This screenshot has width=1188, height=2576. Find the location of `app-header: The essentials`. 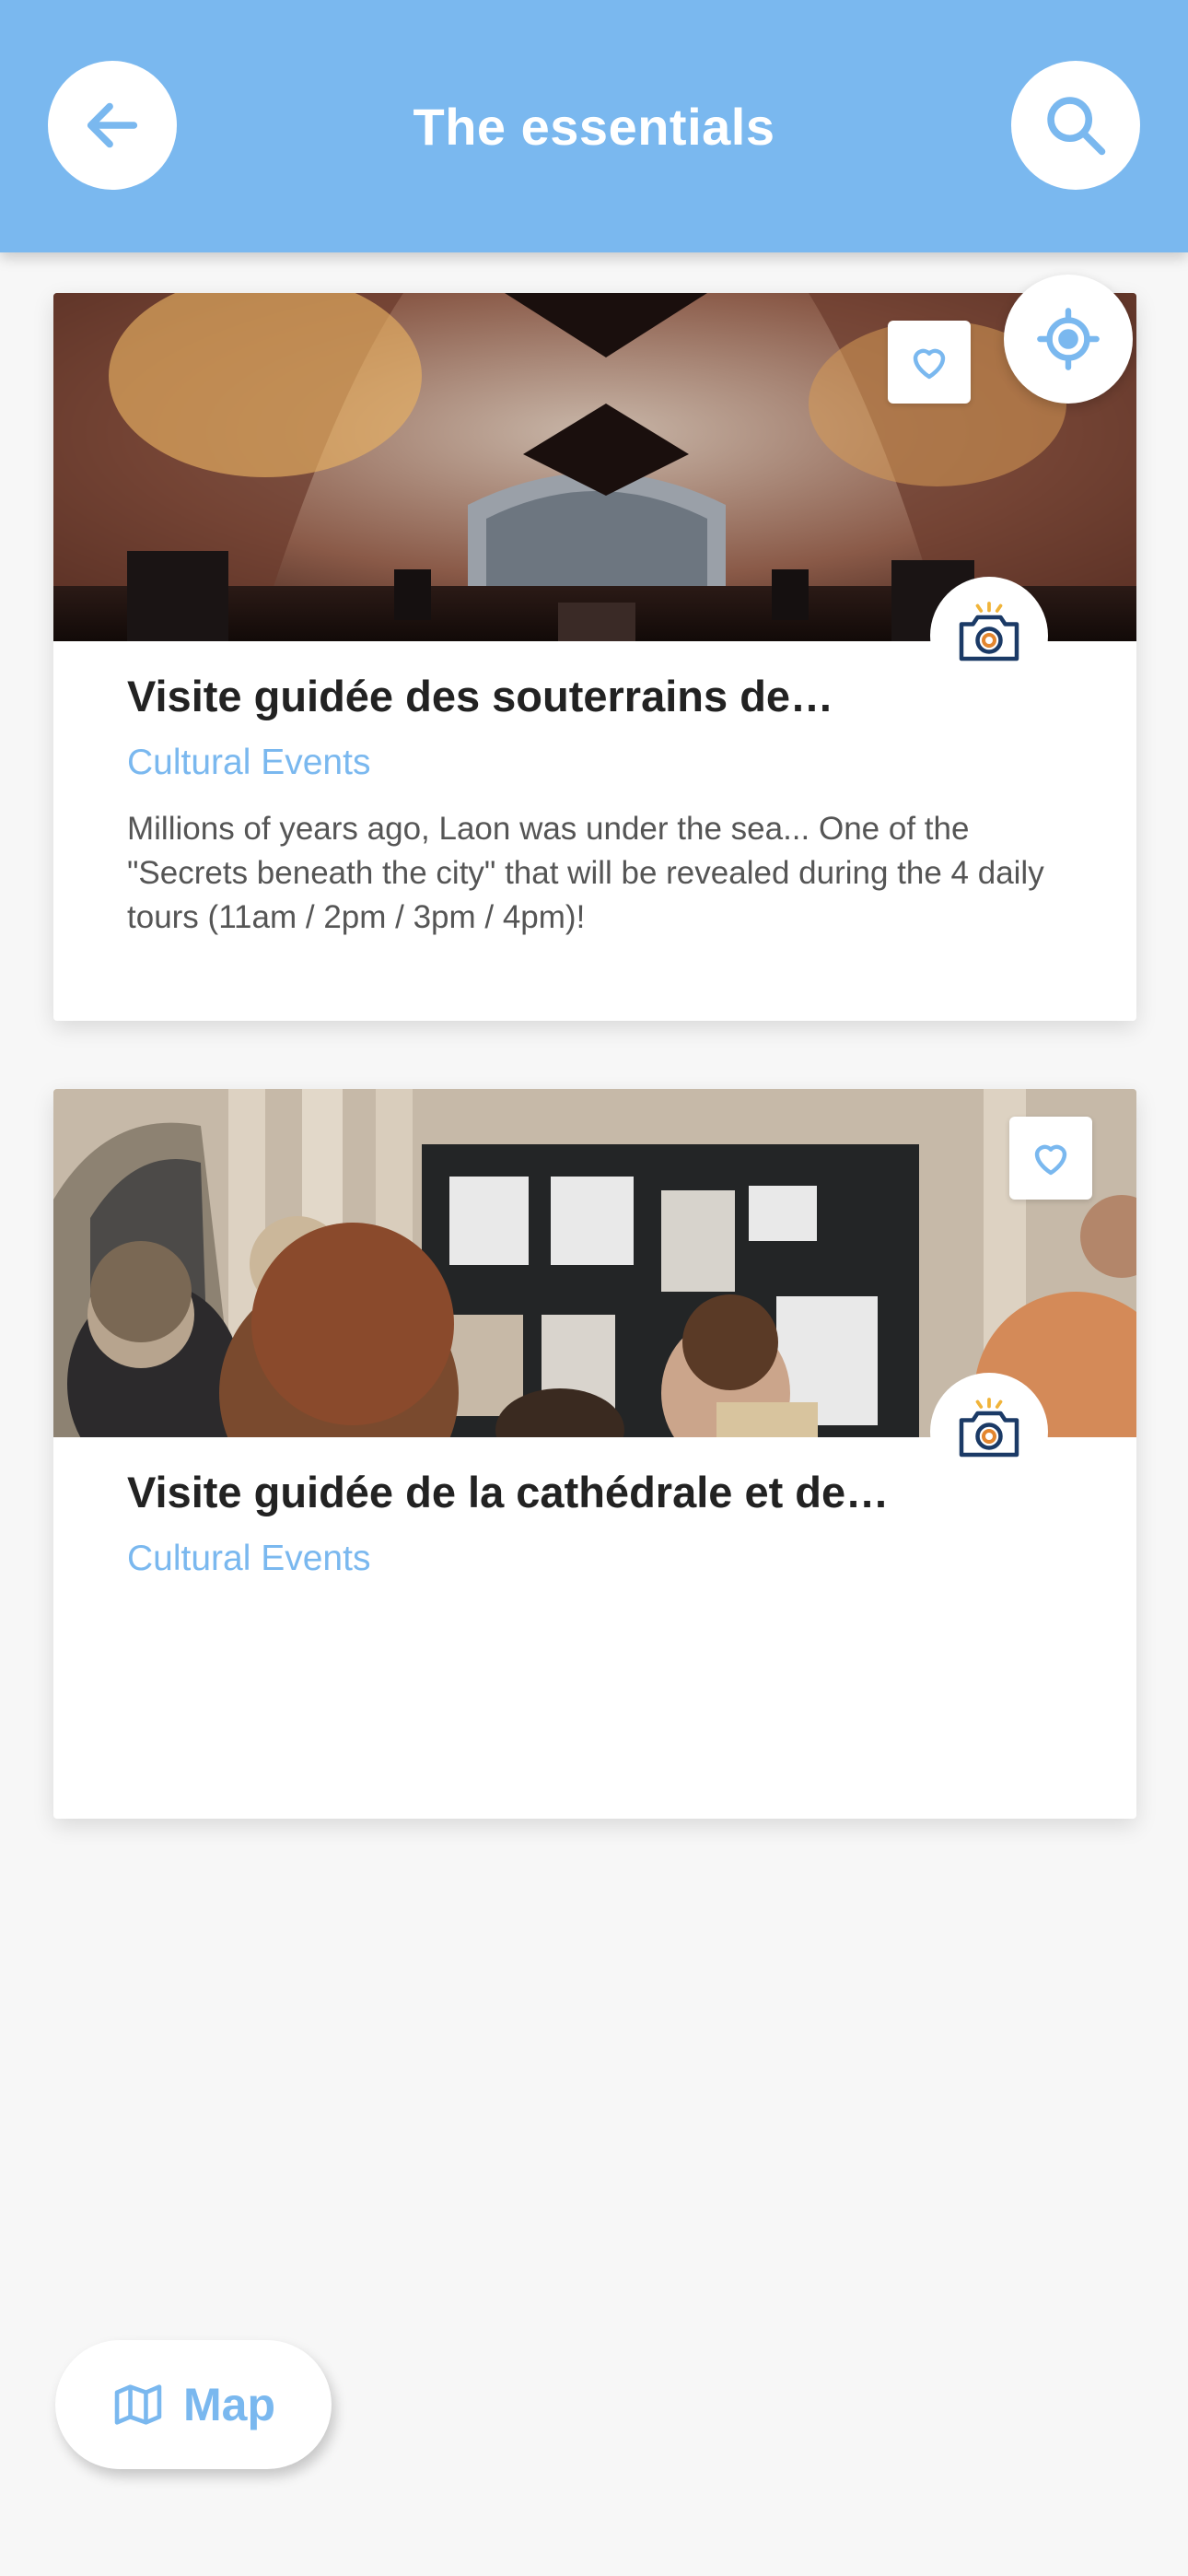

app-header: The essentials is located at coordinates (594, 126).